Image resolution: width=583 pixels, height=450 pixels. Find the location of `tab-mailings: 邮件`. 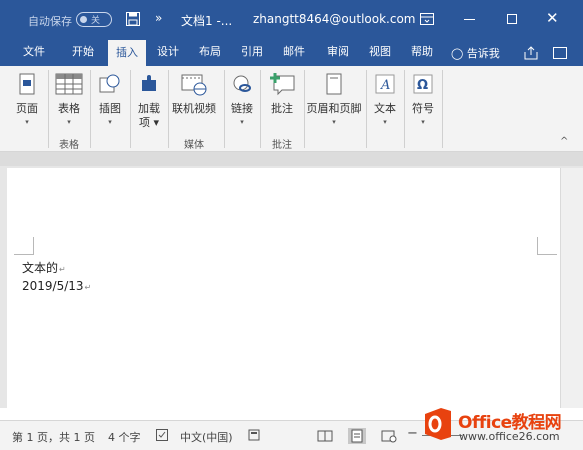

tab-mailings: 邮件 is located at coordinates (294, 53).